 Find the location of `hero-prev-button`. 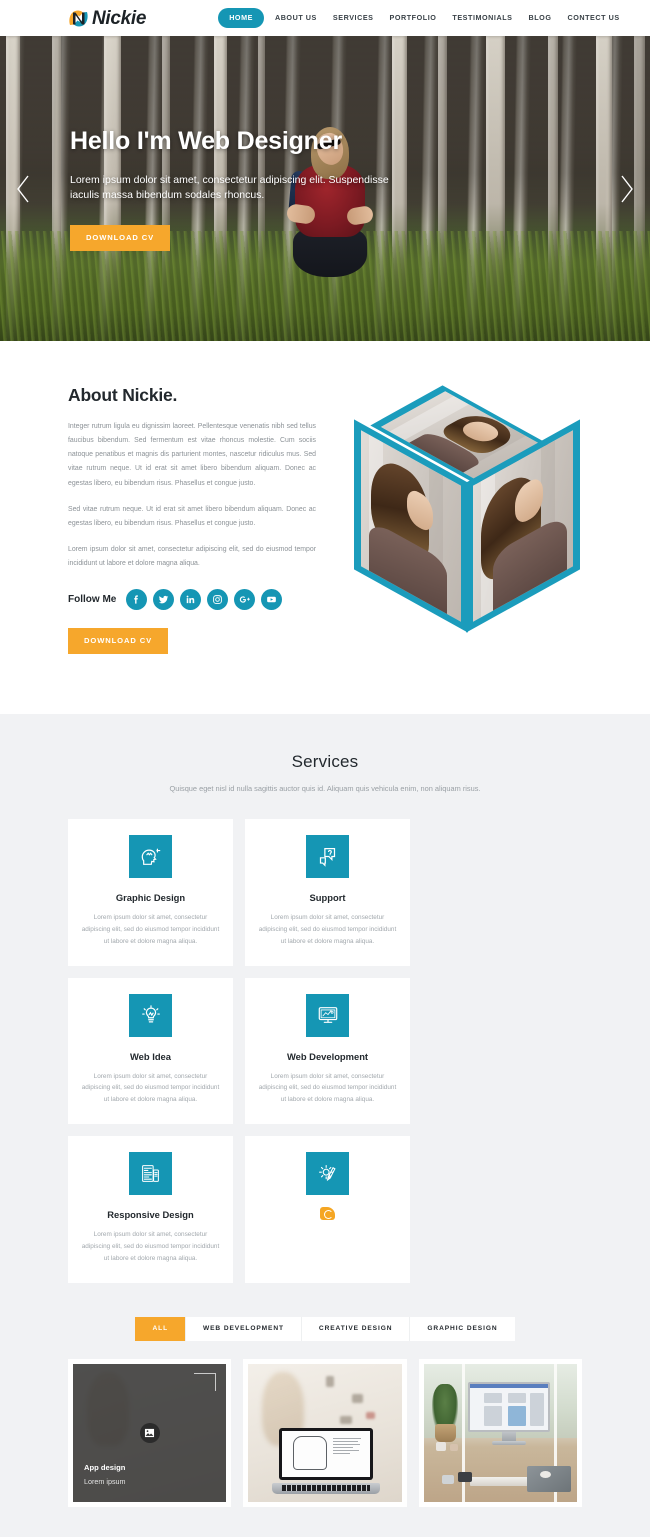

hero-prev-button is located at coordinates (23, 189).